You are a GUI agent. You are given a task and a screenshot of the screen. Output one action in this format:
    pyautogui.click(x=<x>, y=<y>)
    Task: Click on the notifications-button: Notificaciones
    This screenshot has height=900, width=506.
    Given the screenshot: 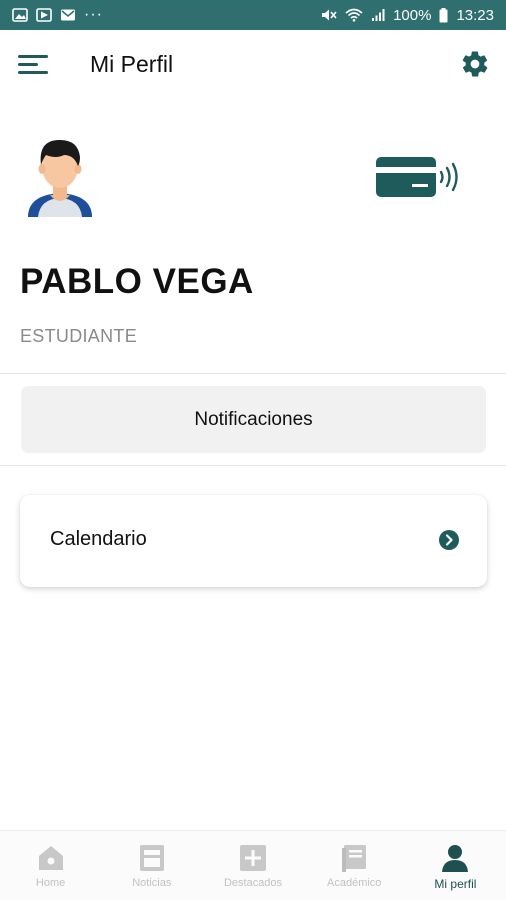 What is the action you would take?
    pyautogui.click(x=253, y=419)
    